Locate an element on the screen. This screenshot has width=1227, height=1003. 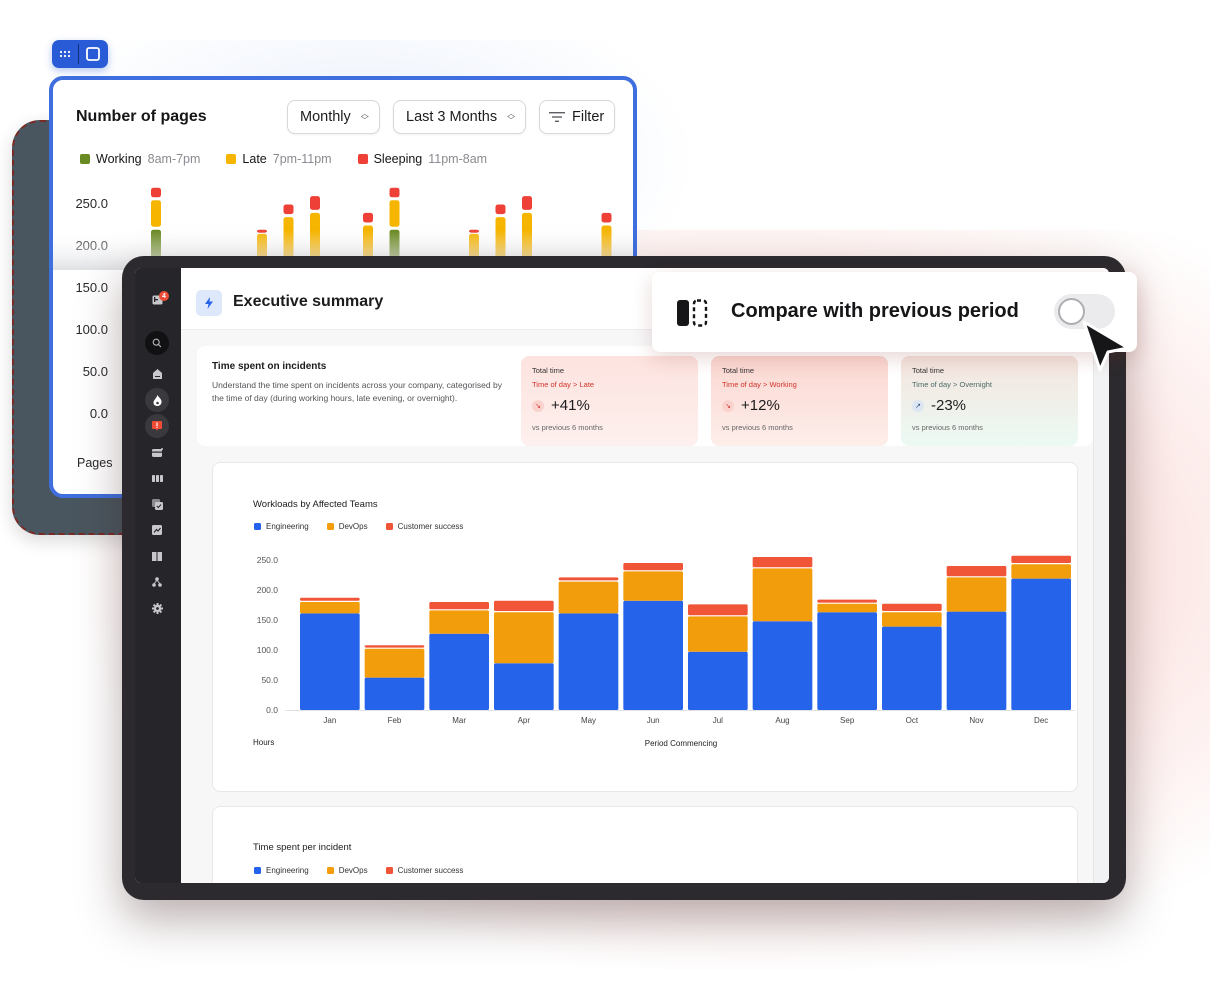
sidebar-item-columns is located at coordinates (157, 478).